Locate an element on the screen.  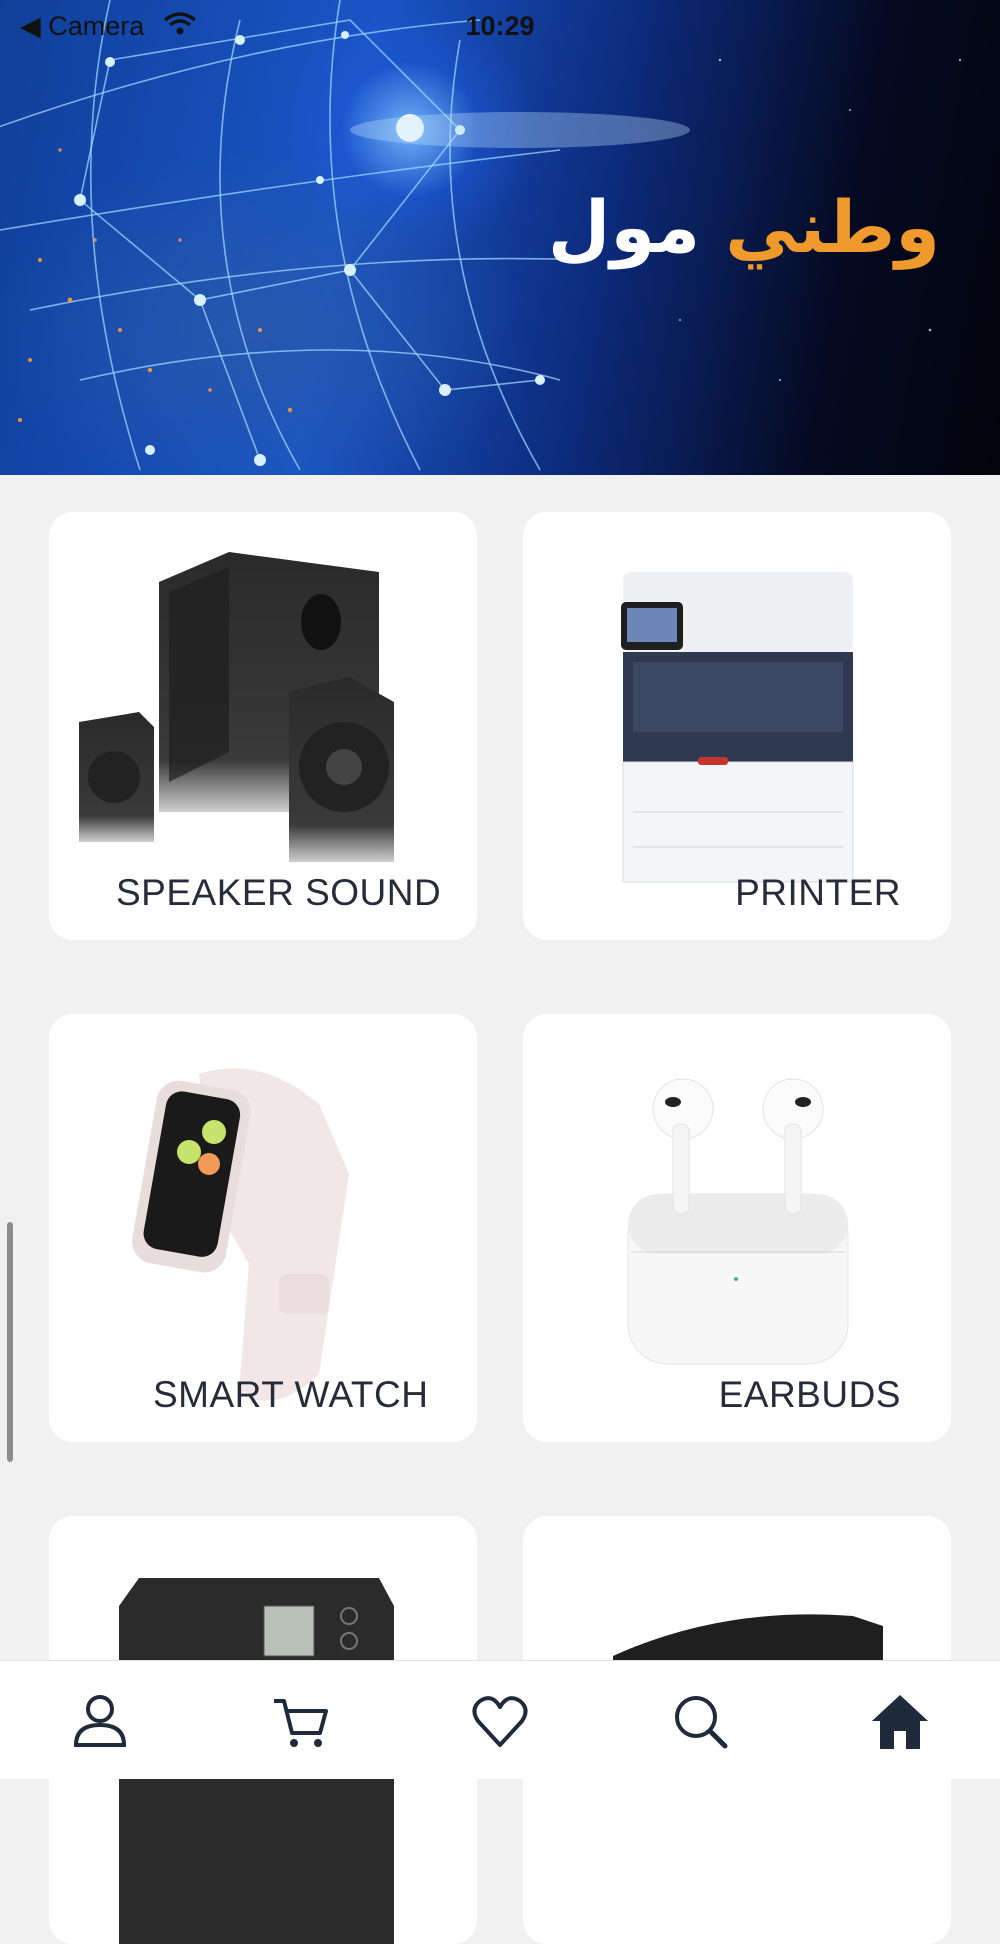
profile-icon is located at coordinates (100, 1721).